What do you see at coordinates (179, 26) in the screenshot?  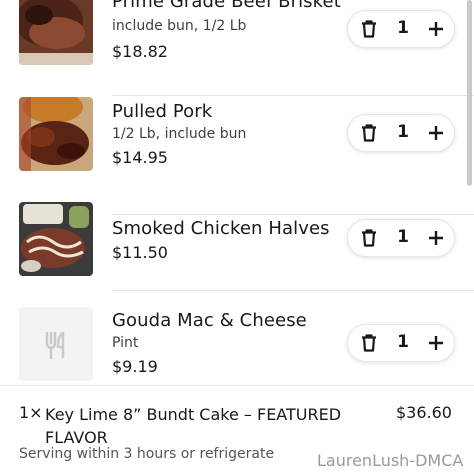 I see `item-description: include bun, 1/2 Lb` at bounding box center [179, 26].